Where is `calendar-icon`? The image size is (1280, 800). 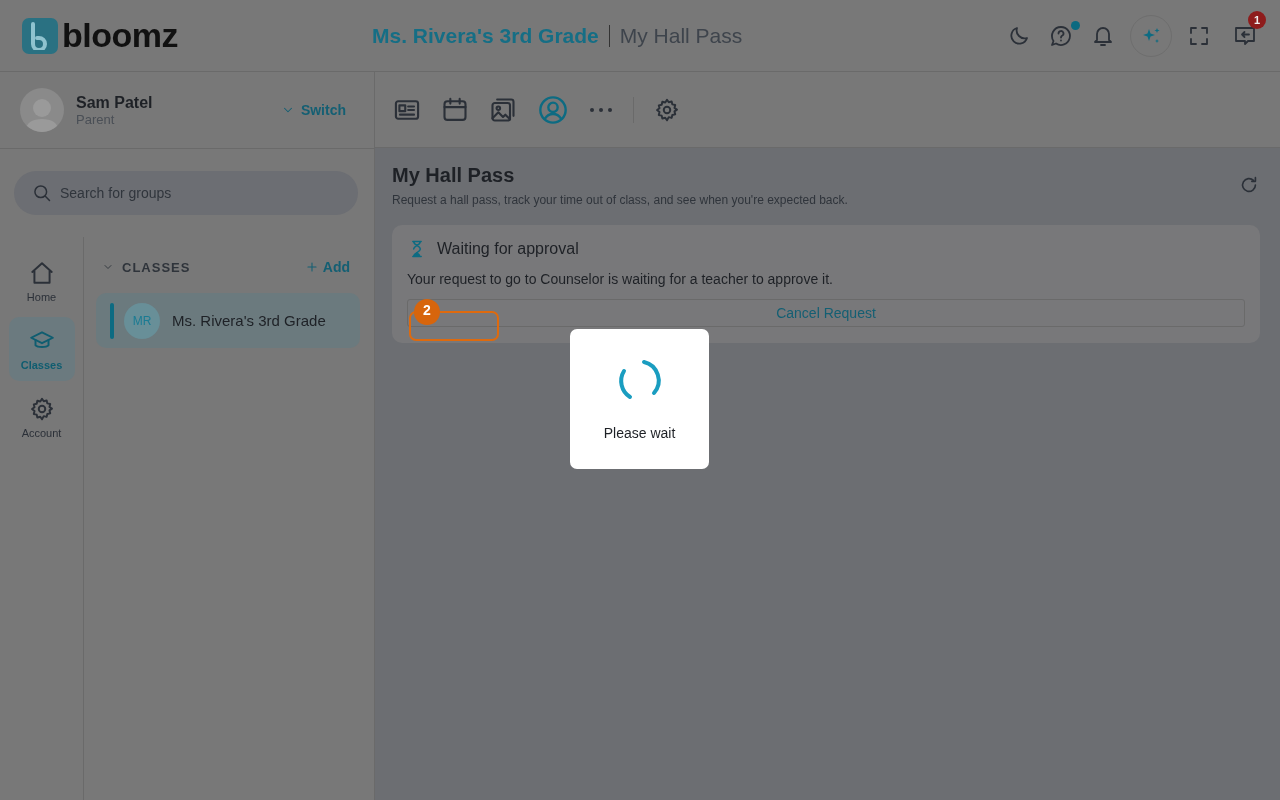 calendar-icon is located at coordinates (455, 109).